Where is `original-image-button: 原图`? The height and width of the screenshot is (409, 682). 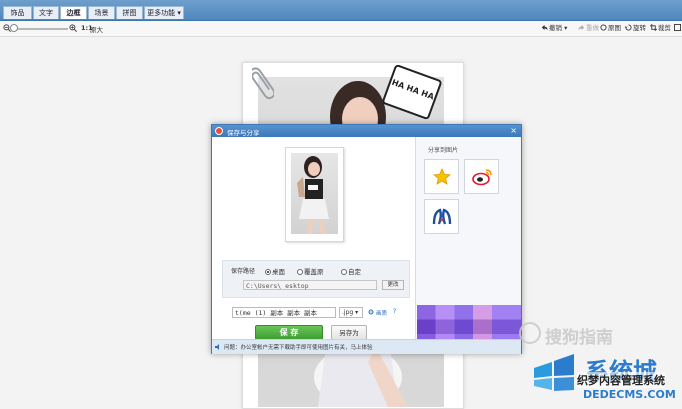
original-image-button: 原图 is located at coordinates (610, 28).